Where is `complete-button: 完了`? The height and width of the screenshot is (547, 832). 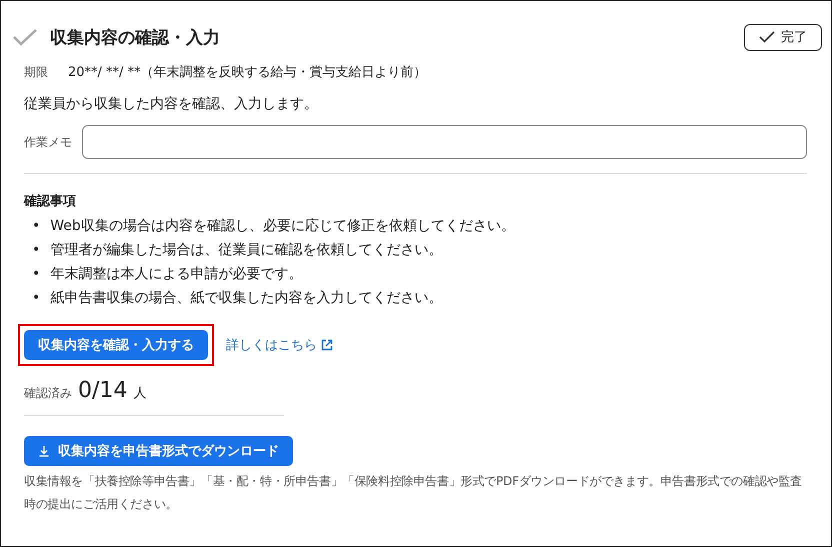 complete-button: 完了 is located at coordinates (783, 37).